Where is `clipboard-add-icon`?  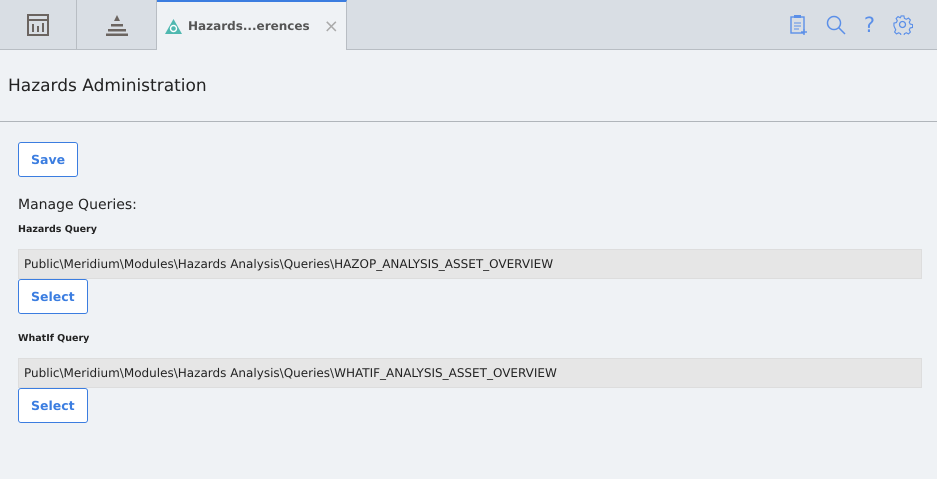
clipboard-add-icon is located at coordinates (799, 25).